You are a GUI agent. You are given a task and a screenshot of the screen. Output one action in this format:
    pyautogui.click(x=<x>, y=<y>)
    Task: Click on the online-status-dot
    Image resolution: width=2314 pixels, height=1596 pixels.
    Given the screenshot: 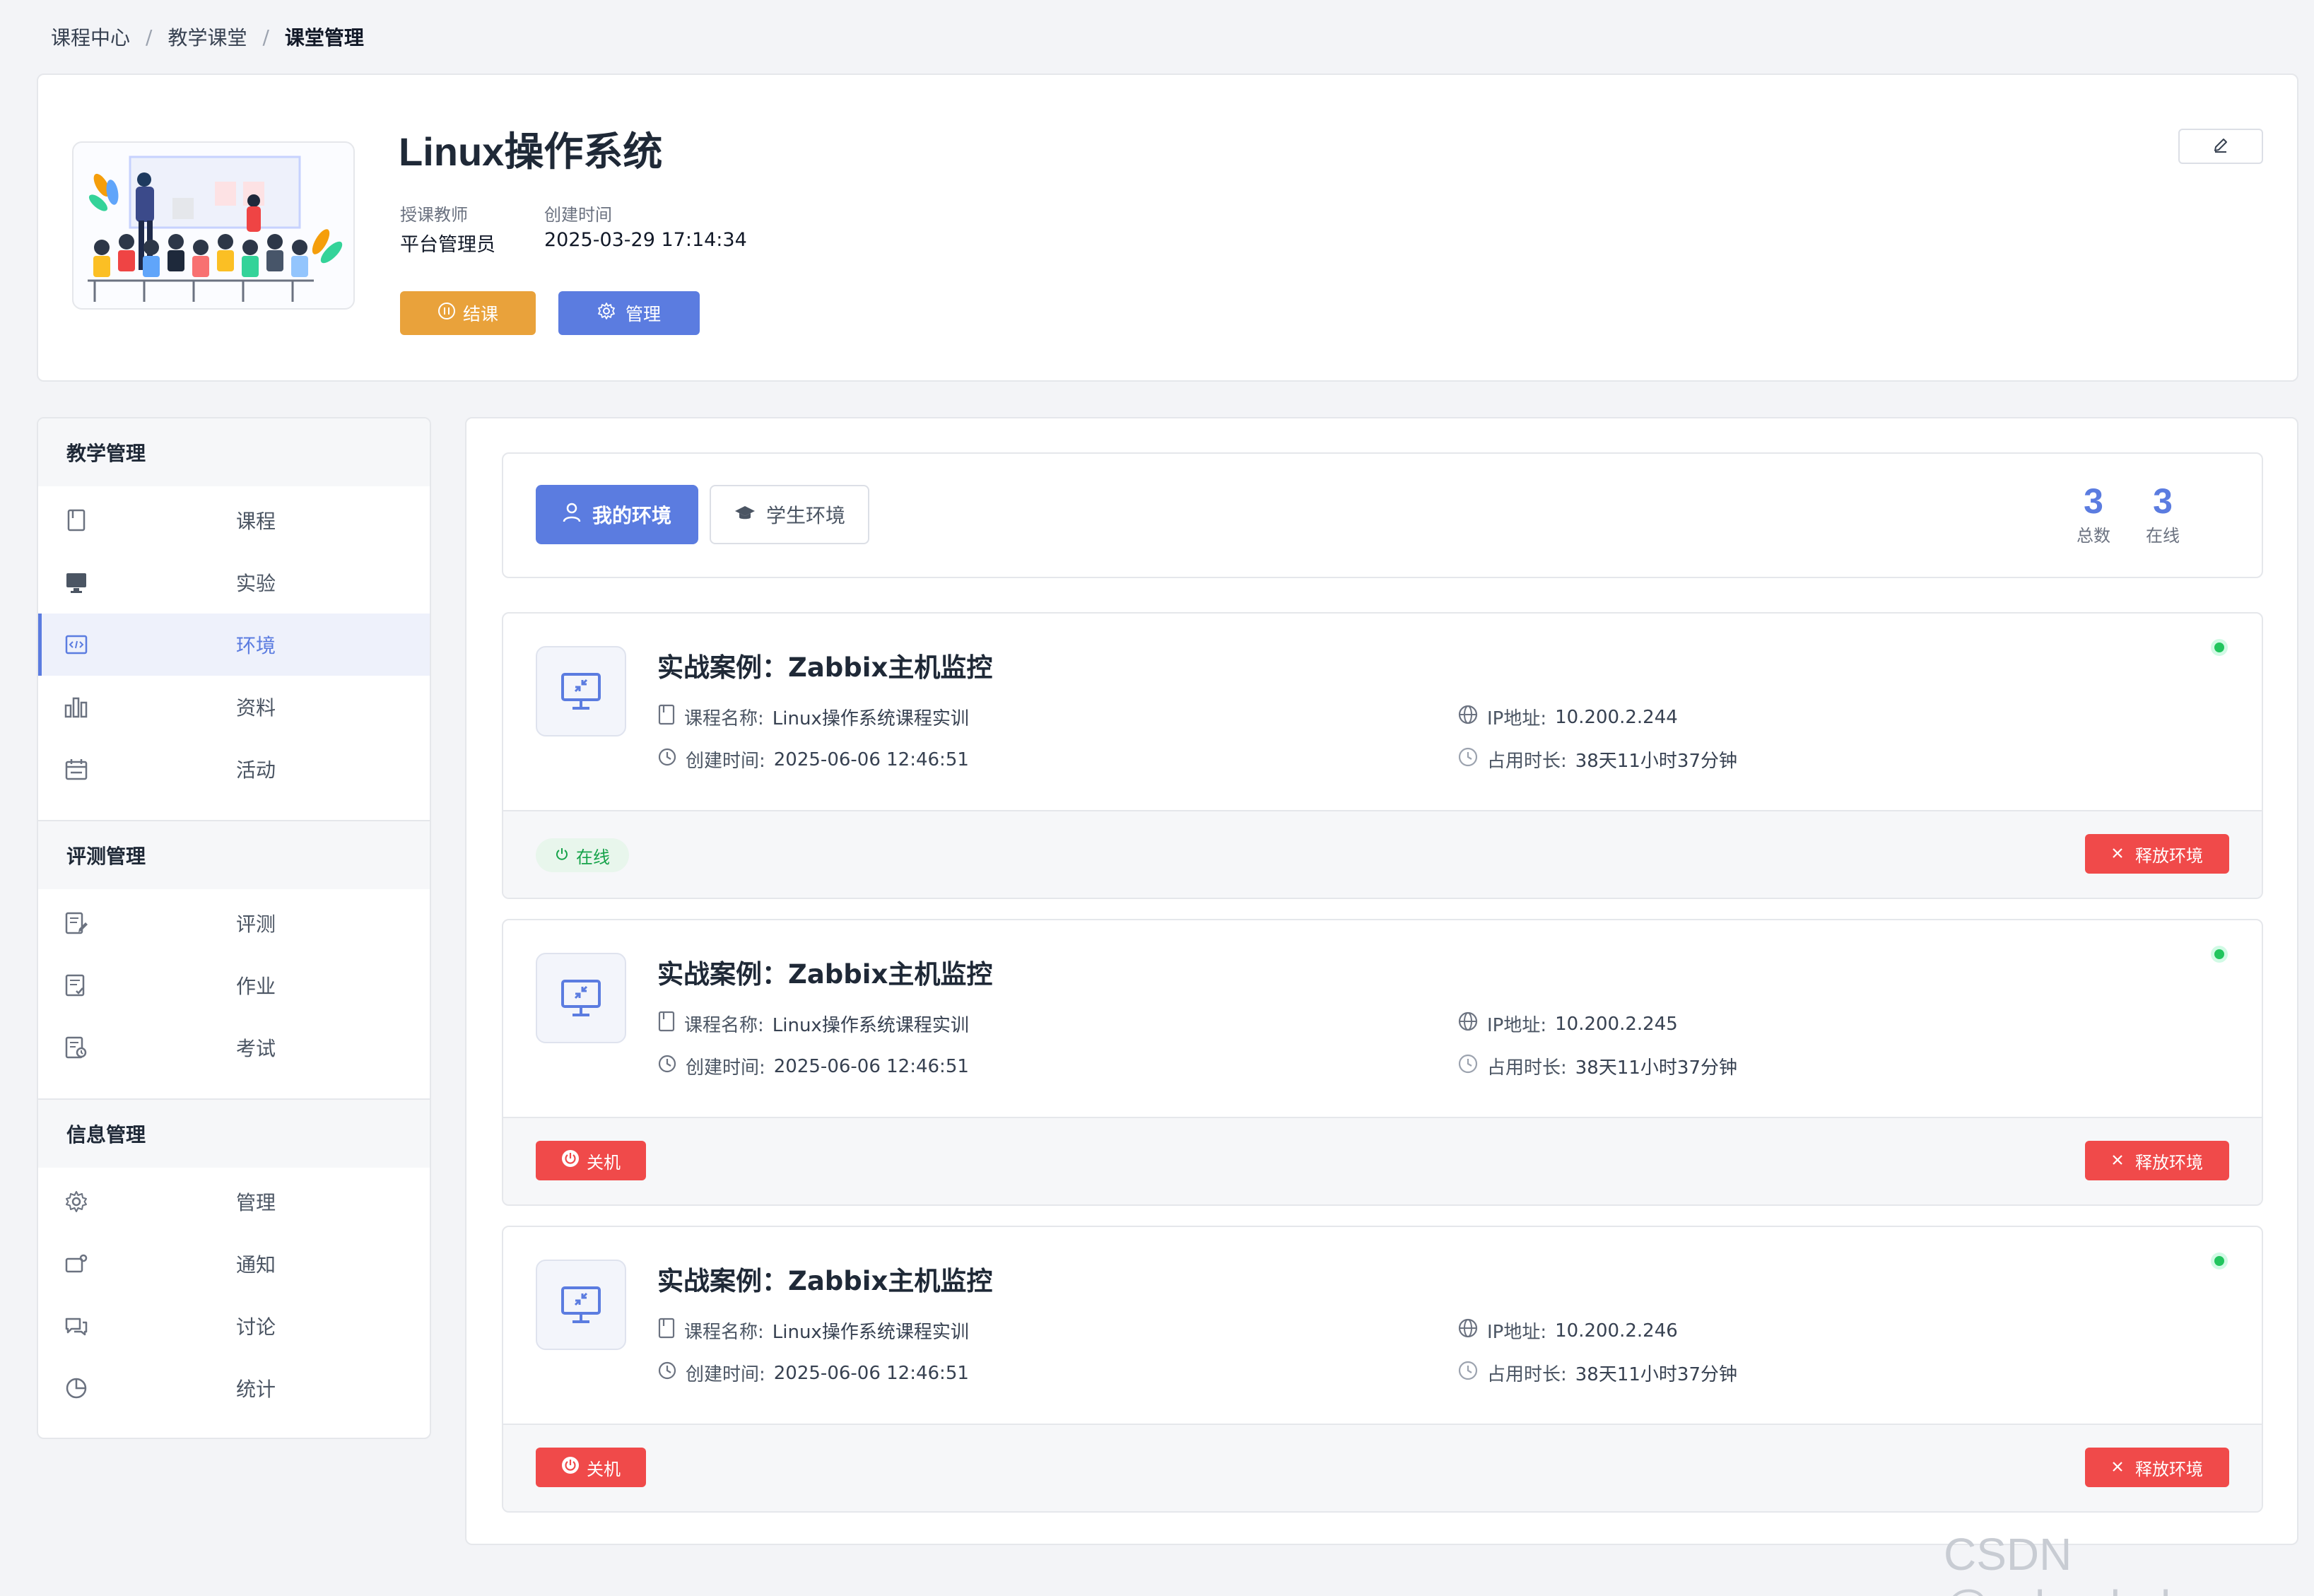 What is the action you would take?
    pyautogui.click(x=2219, y=647)
    